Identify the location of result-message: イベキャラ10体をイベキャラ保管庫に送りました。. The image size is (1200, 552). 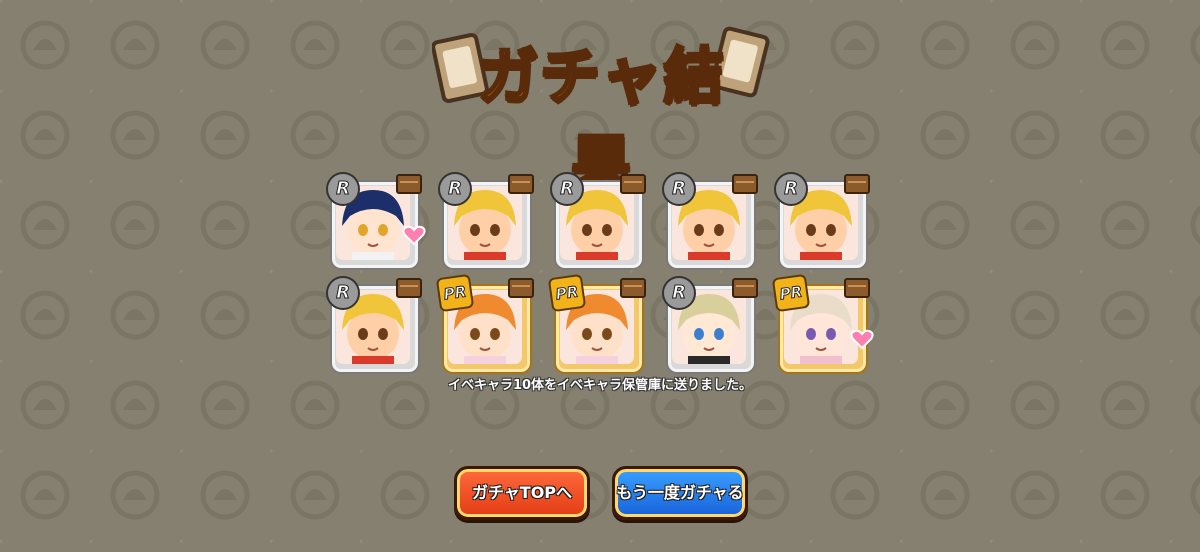
(600, 385).